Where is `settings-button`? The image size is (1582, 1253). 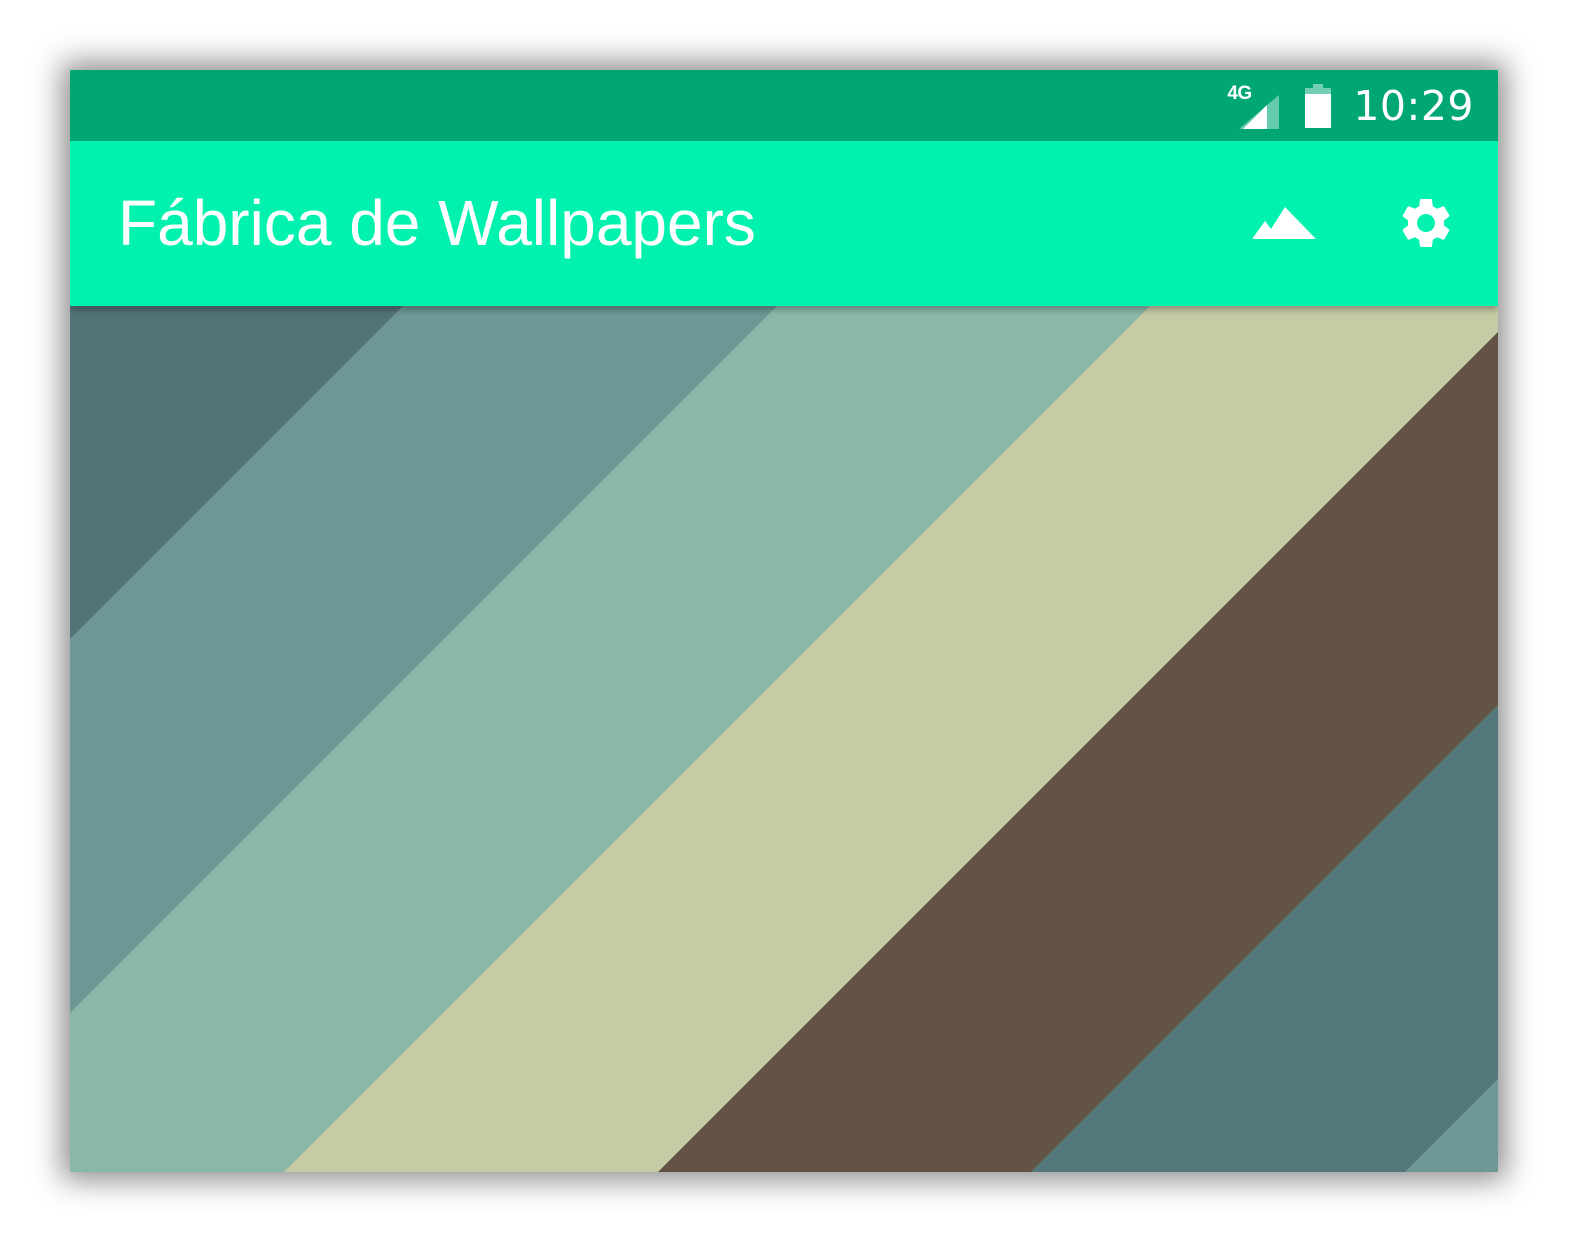
settings-button is located at coordinates (1426, 223).